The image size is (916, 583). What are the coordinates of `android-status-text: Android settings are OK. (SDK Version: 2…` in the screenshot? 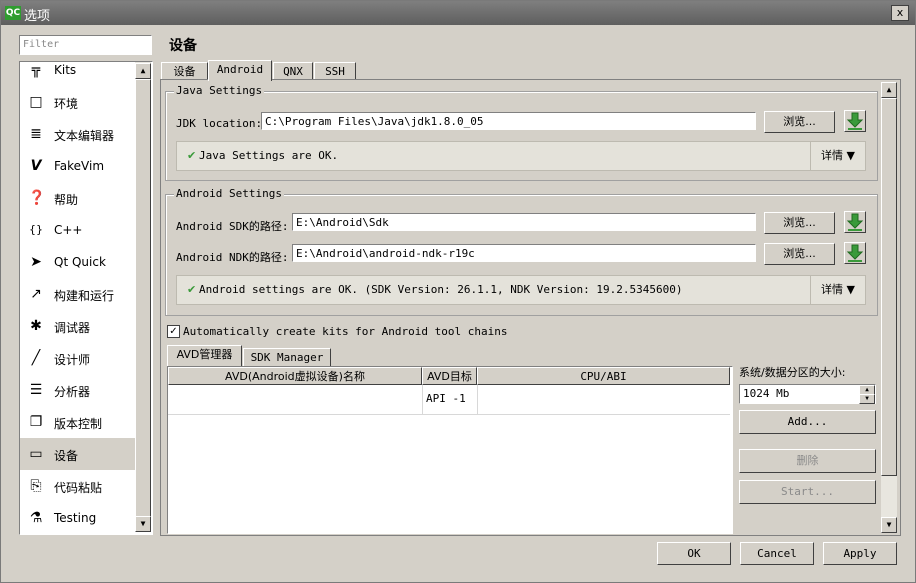 It's located at (441, 289).